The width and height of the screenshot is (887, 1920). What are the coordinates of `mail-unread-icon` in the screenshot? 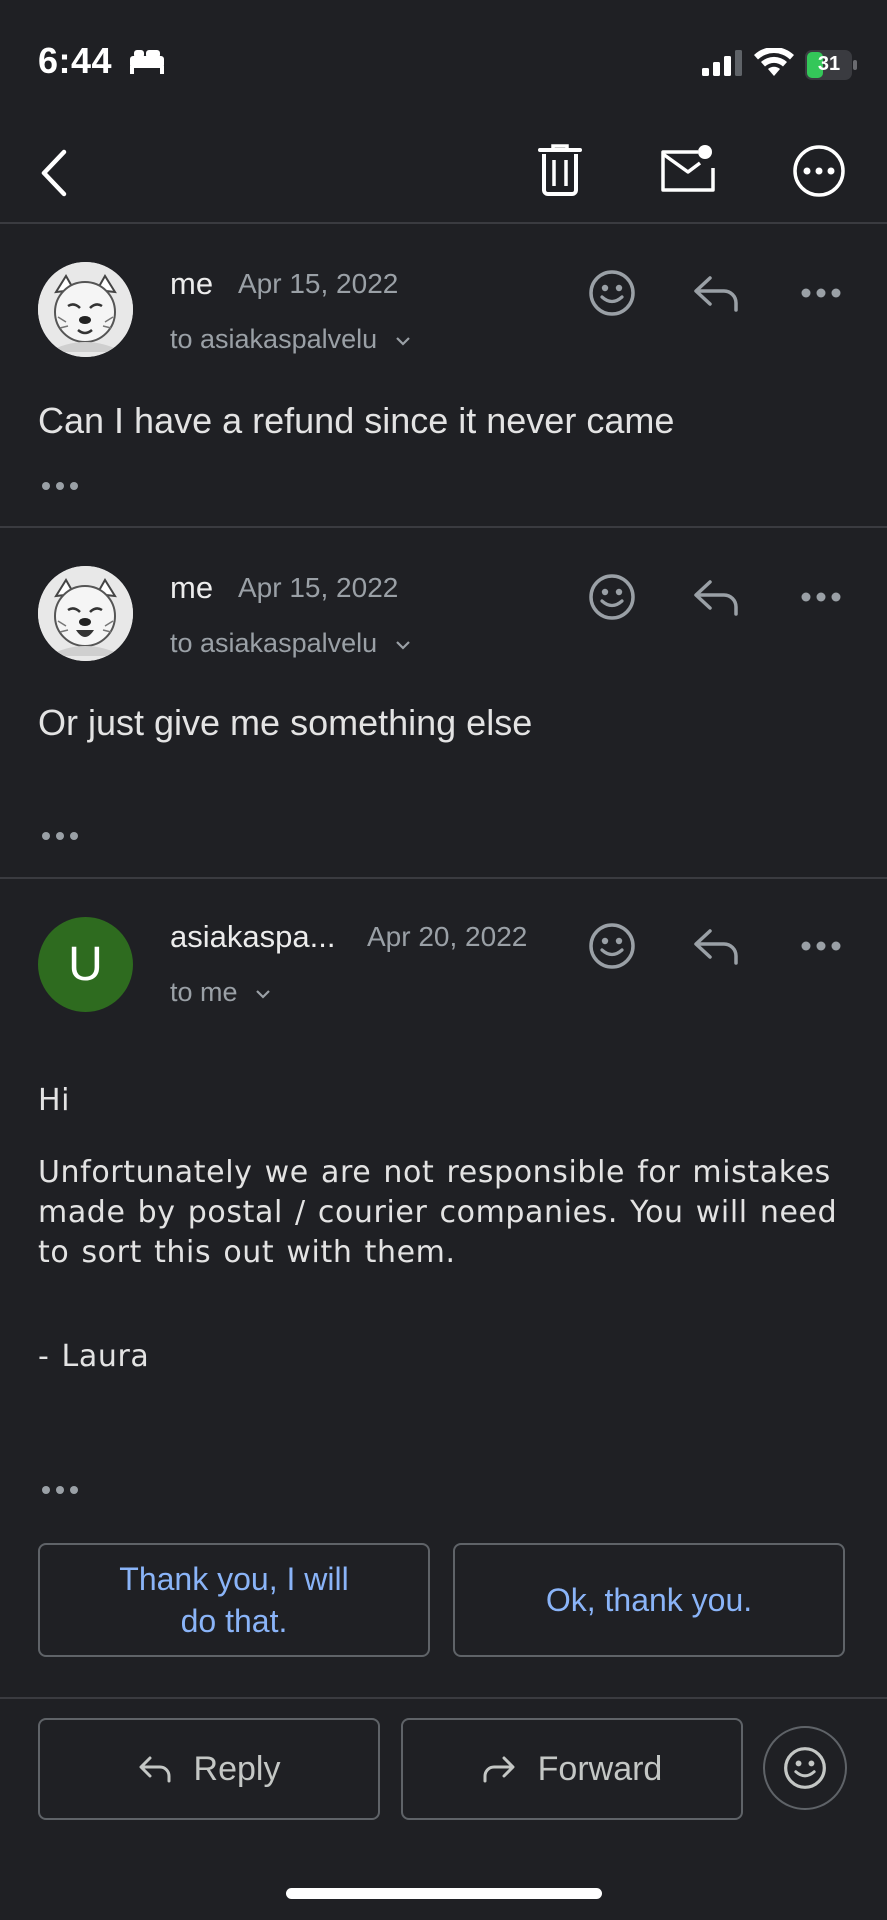 It's located at (688, 169).